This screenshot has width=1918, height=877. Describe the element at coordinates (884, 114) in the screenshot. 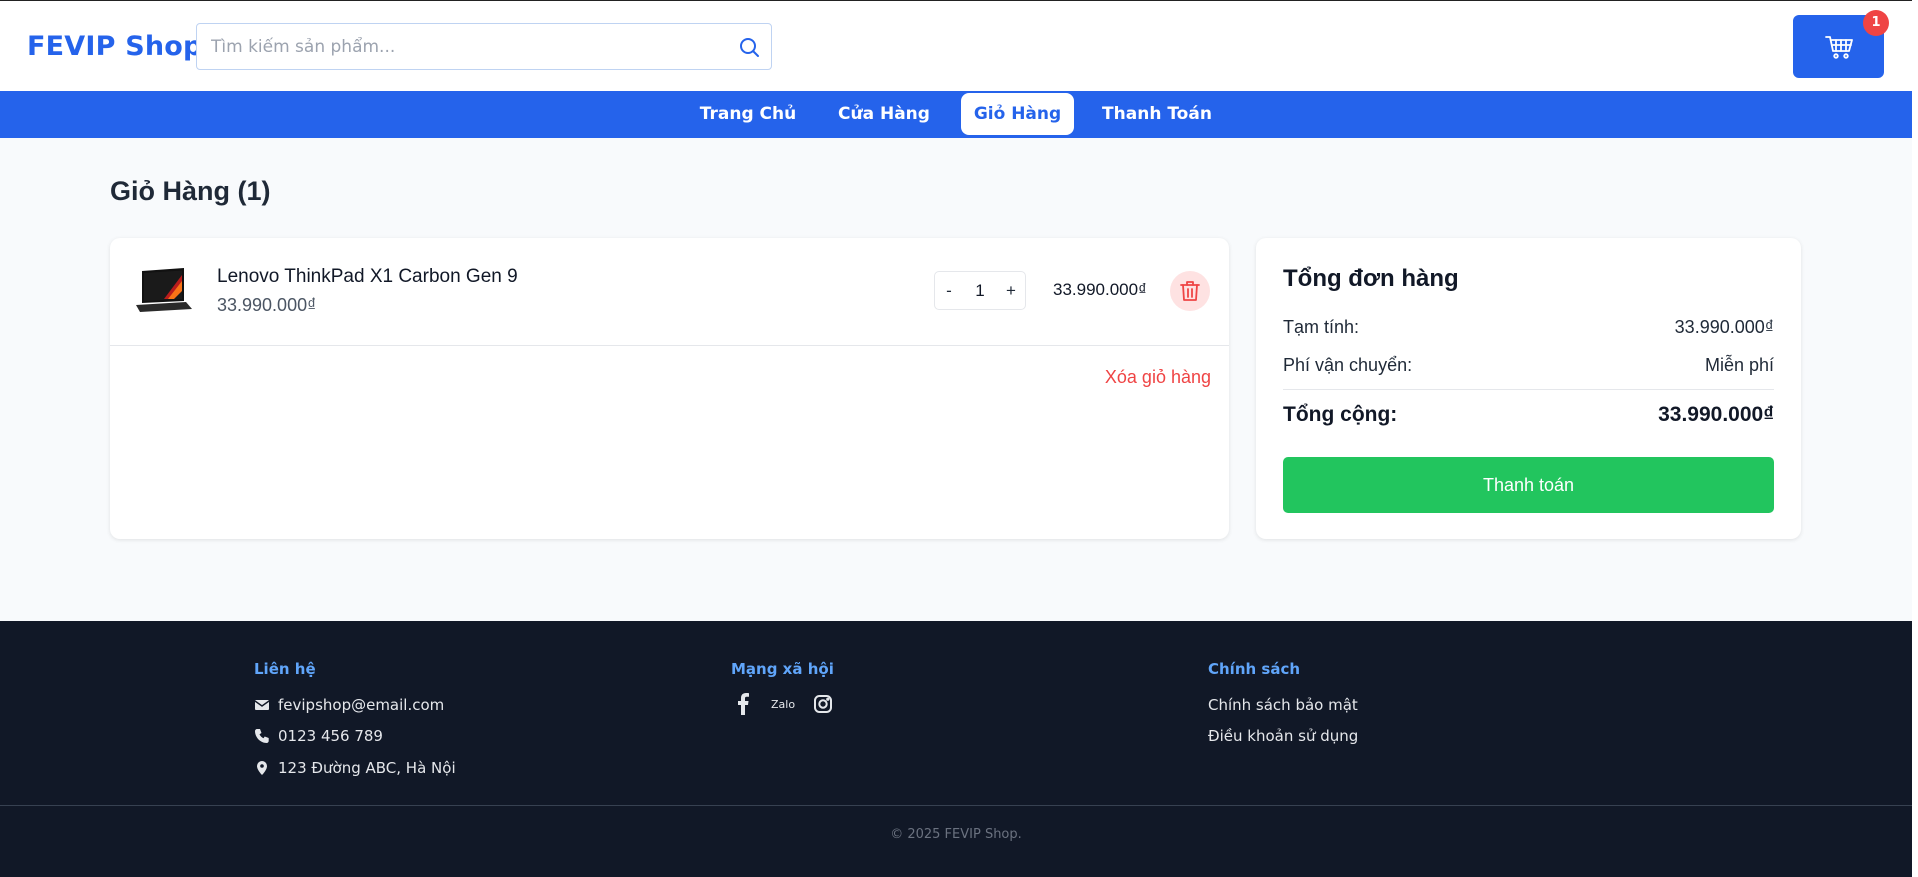

I see `tab-store: Cửa Hàng` at that location.